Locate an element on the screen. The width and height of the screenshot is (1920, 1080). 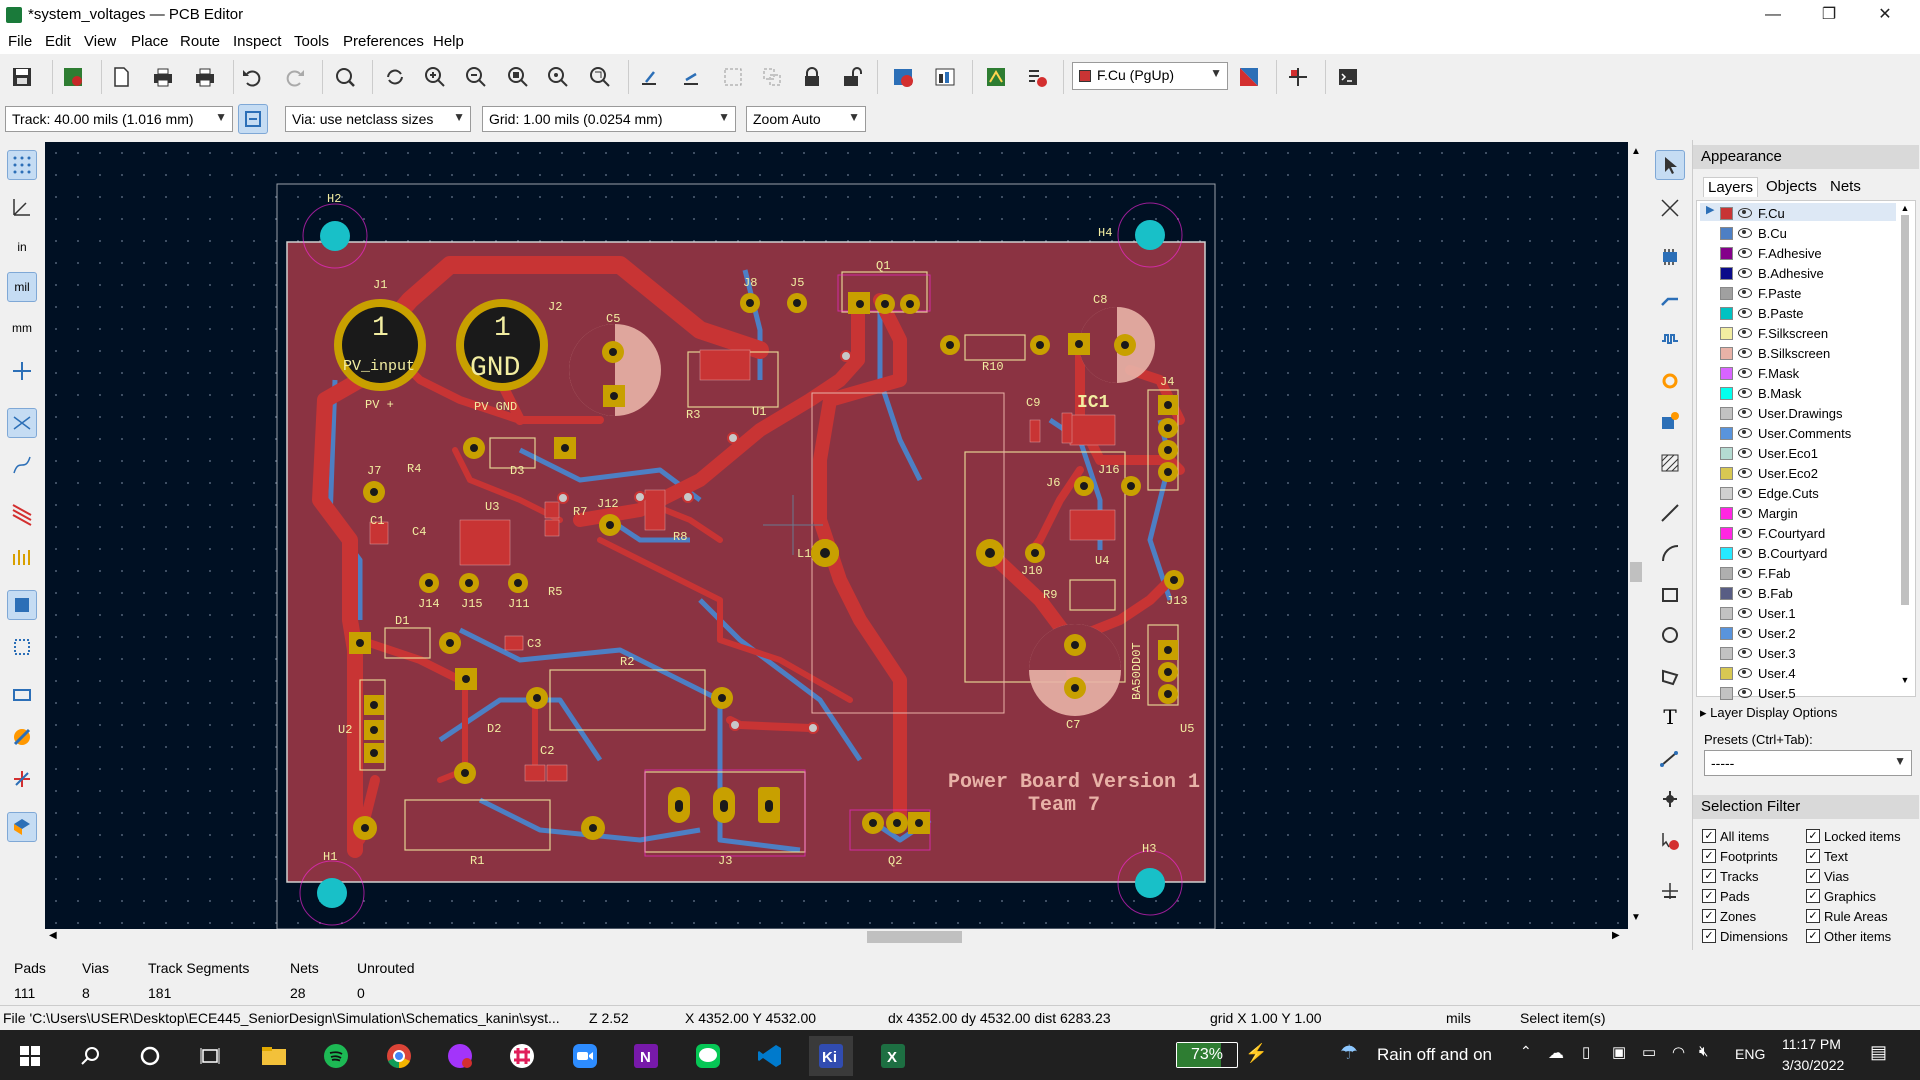
add-dimension-icon is located at coordinates (1670, 759).